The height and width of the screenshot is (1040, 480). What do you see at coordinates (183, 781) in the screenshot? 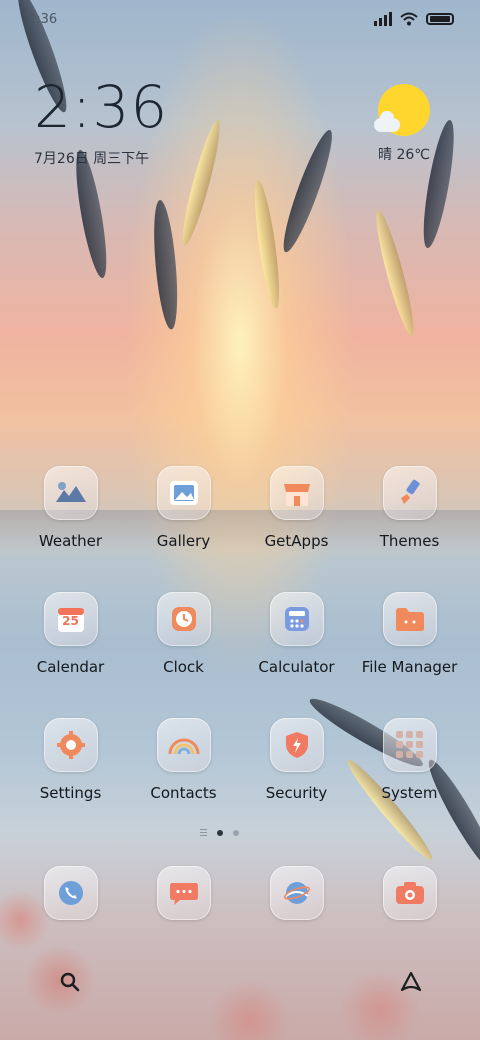
I see `app-contacts: Contacts` at bounding box center [183, 781].